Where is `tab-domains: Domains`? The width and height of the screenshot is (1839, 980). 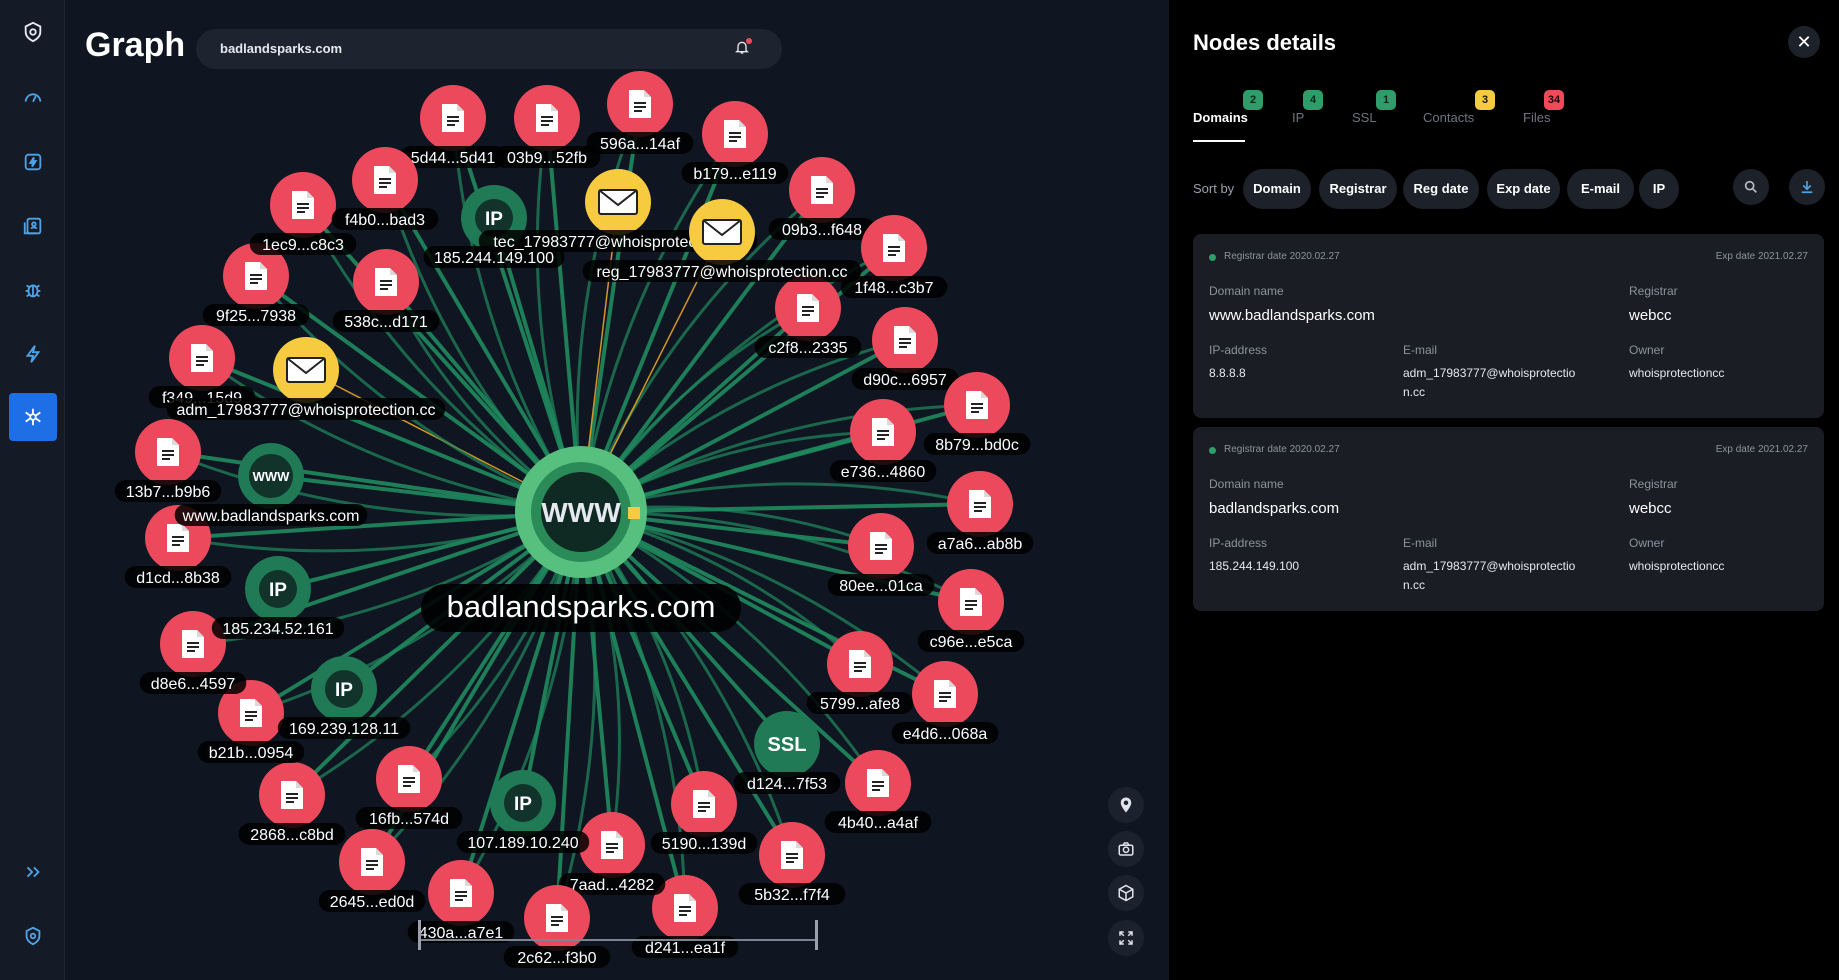
tab-domains: Domains is located at coordinates (1220, 117).